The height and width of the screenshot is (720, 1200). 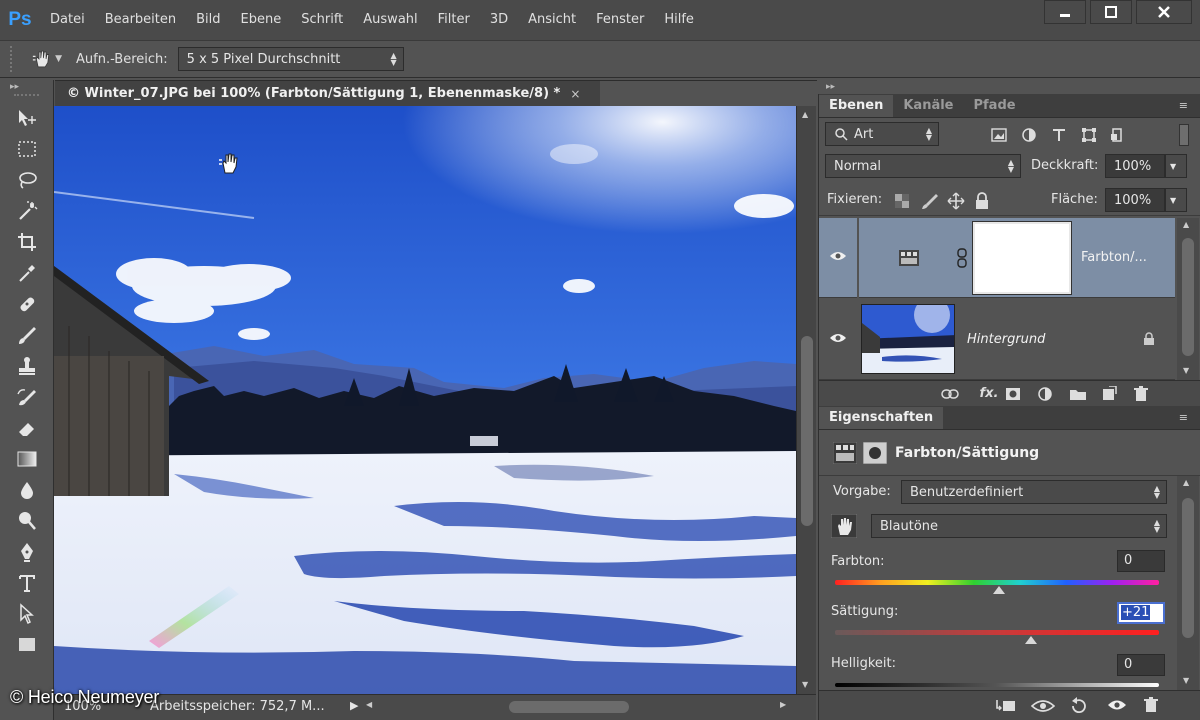 What do you see at coordinates (1188, 568) in the screenshot?
I see `properties-scroll-thumb` at bounding box center [1188, 568].